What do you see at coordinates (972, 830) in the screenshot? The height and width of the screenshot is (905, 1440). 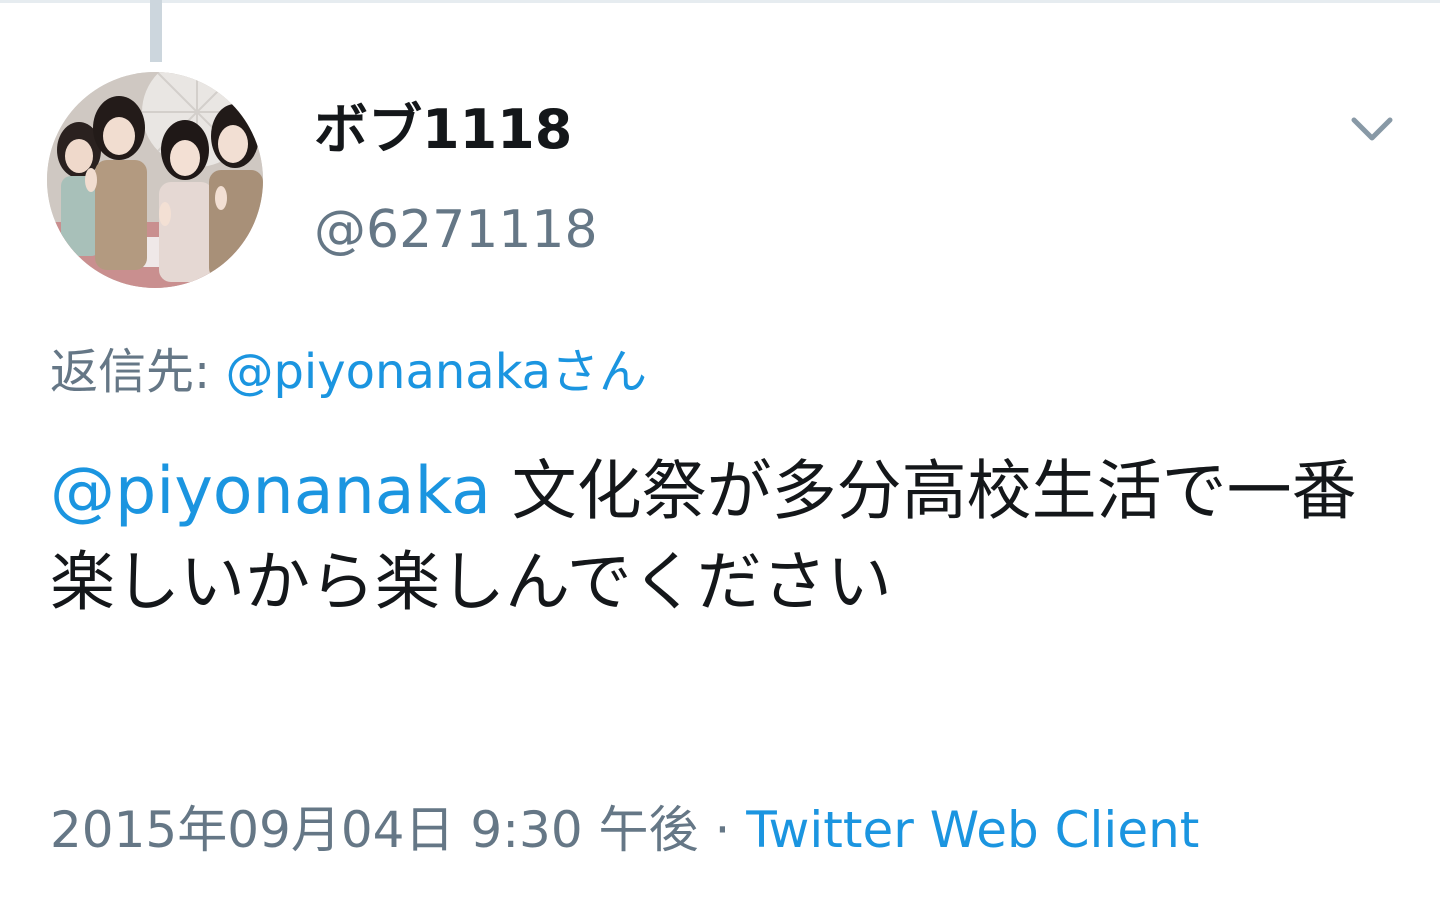 I see `source-client-link: Twitter Web Client` at bounding box center [972, 830].